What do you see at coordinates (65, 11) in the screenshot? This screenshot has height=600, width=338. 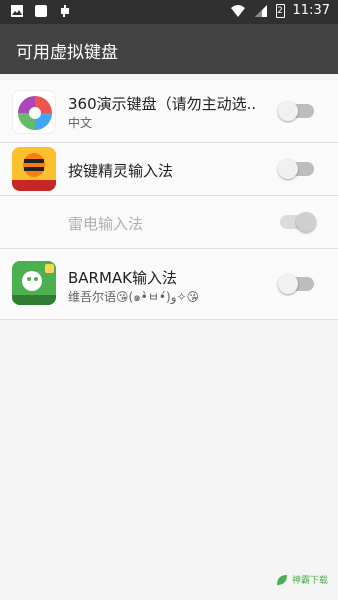 I see `debug-icon` at bounding box center [65, 11].